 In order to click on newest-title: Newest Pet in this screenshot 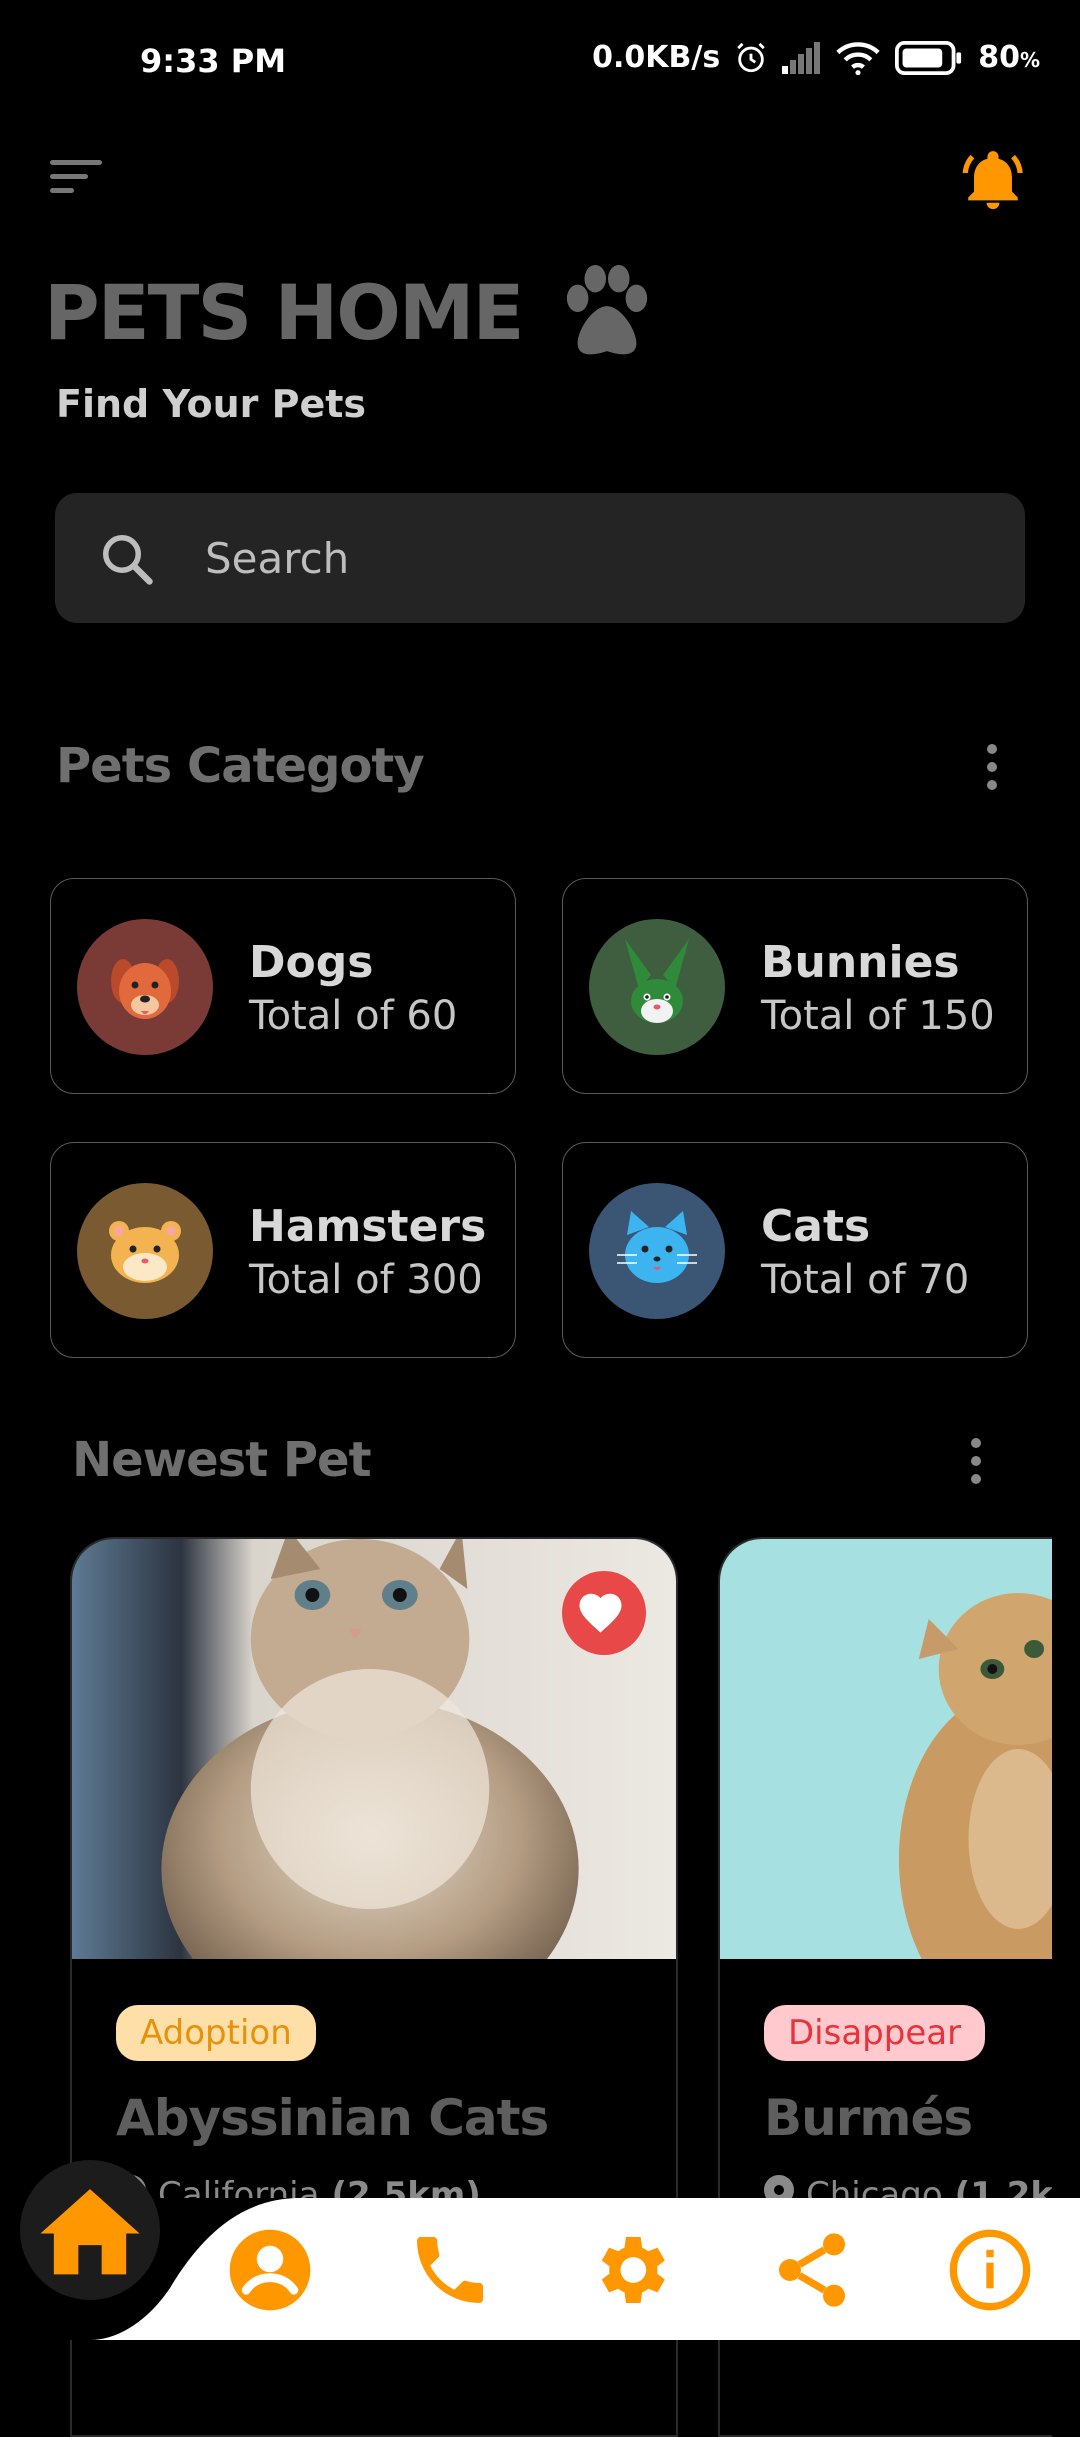, I will do `click(222, 1460)`.